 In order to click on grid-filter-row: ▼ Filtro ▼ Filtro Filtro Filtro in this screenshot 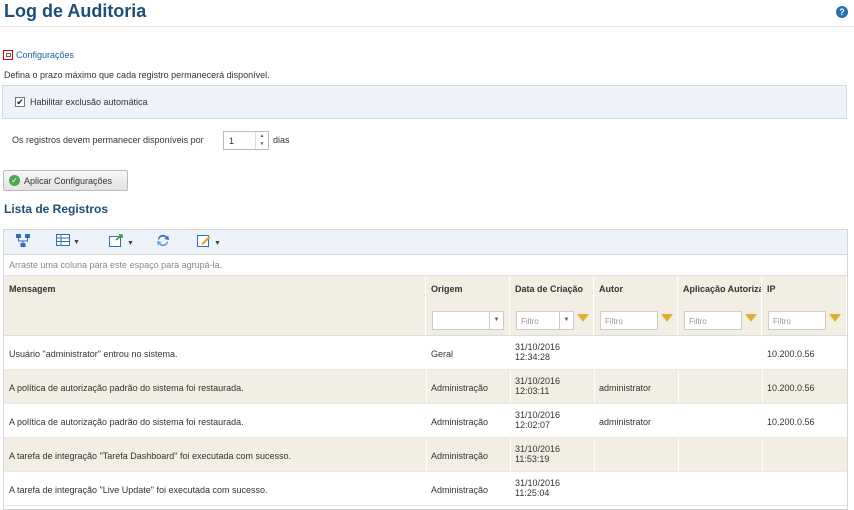, I will do `click(425, 318)`.